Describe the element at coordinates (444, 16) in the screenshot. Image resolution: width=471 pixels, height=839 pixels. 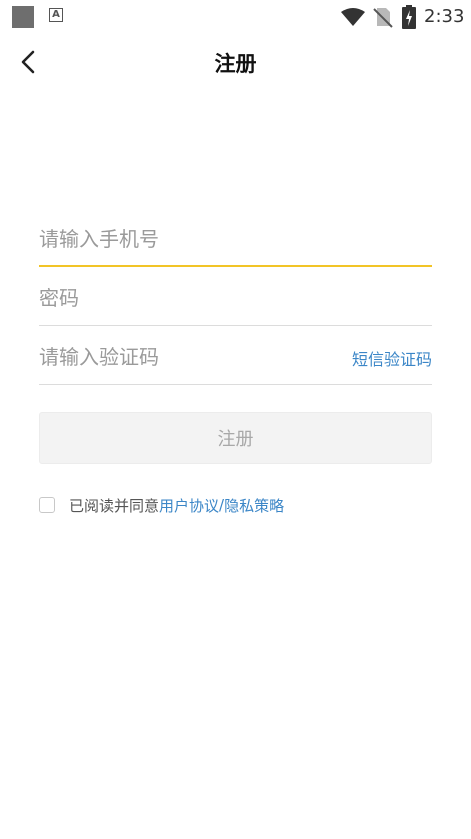
I see `clock: 2:33` at that location.